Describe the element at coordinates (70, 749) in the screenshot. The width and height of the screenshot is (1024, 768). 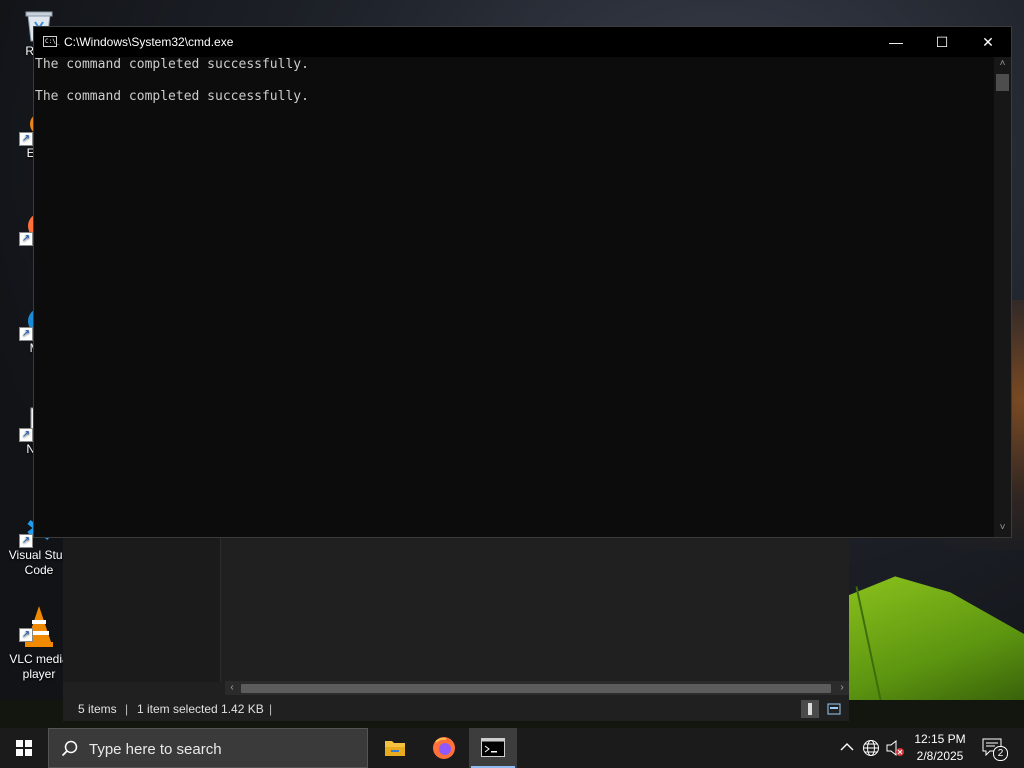
I see `search-icon` at that location.